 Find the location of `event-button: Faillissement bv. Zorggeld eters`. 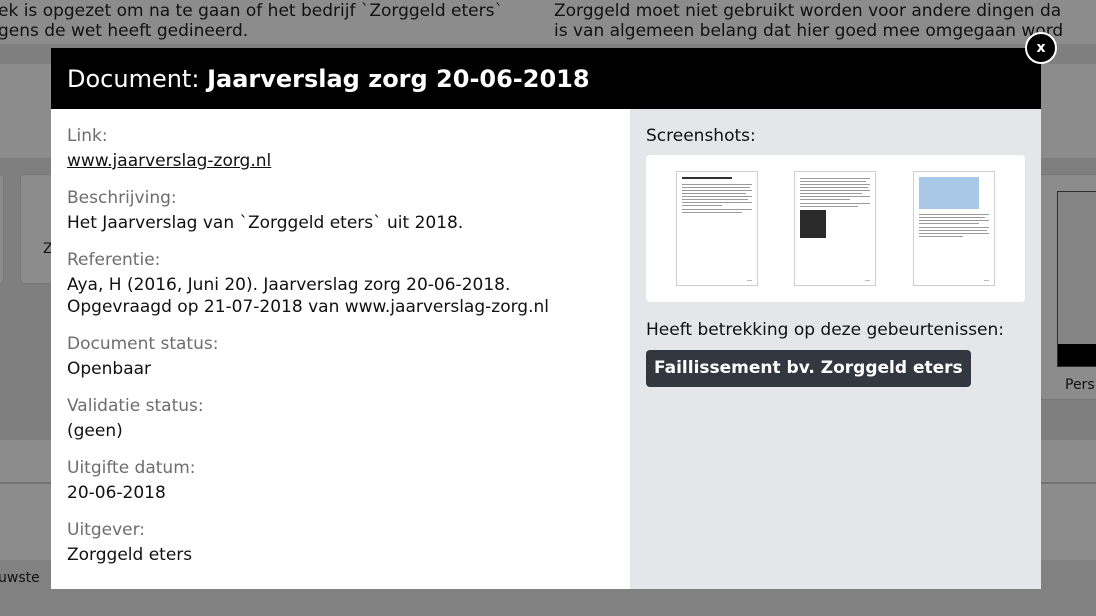

event-button: Faillissement bv. Zorggeld eters is located at coordinates (808, 368).